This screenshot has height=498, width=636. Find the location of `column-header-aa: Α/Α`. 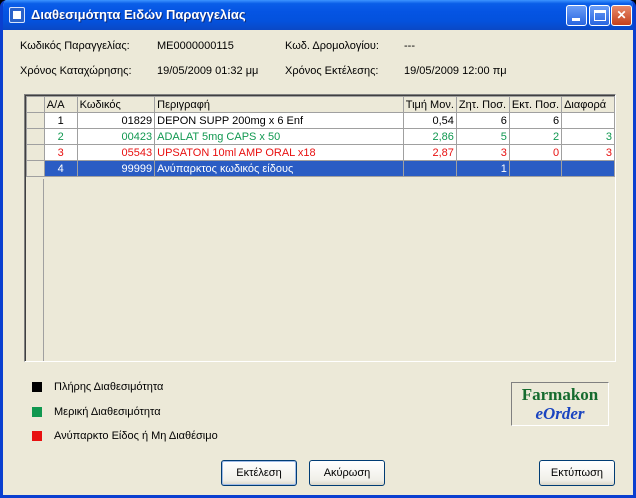

column-header-aa: Α/Α is located at coordinates (60, 104).